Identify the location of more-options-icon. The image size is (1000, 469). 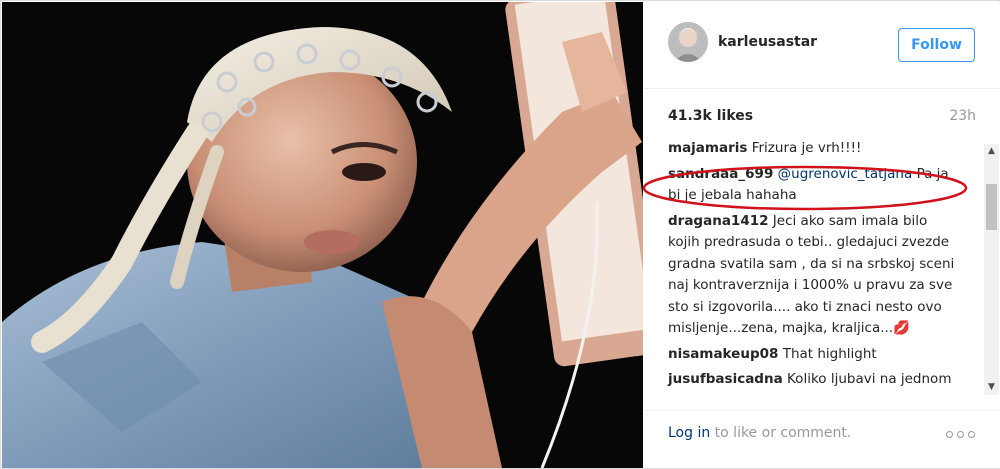
(961, 435).